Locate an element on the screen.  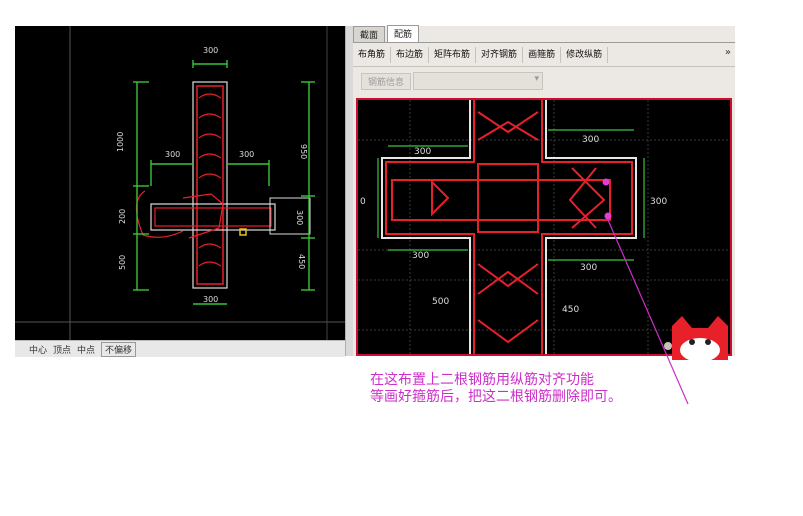
toolbar-more-icon: » is located at coordinates (728, 52).